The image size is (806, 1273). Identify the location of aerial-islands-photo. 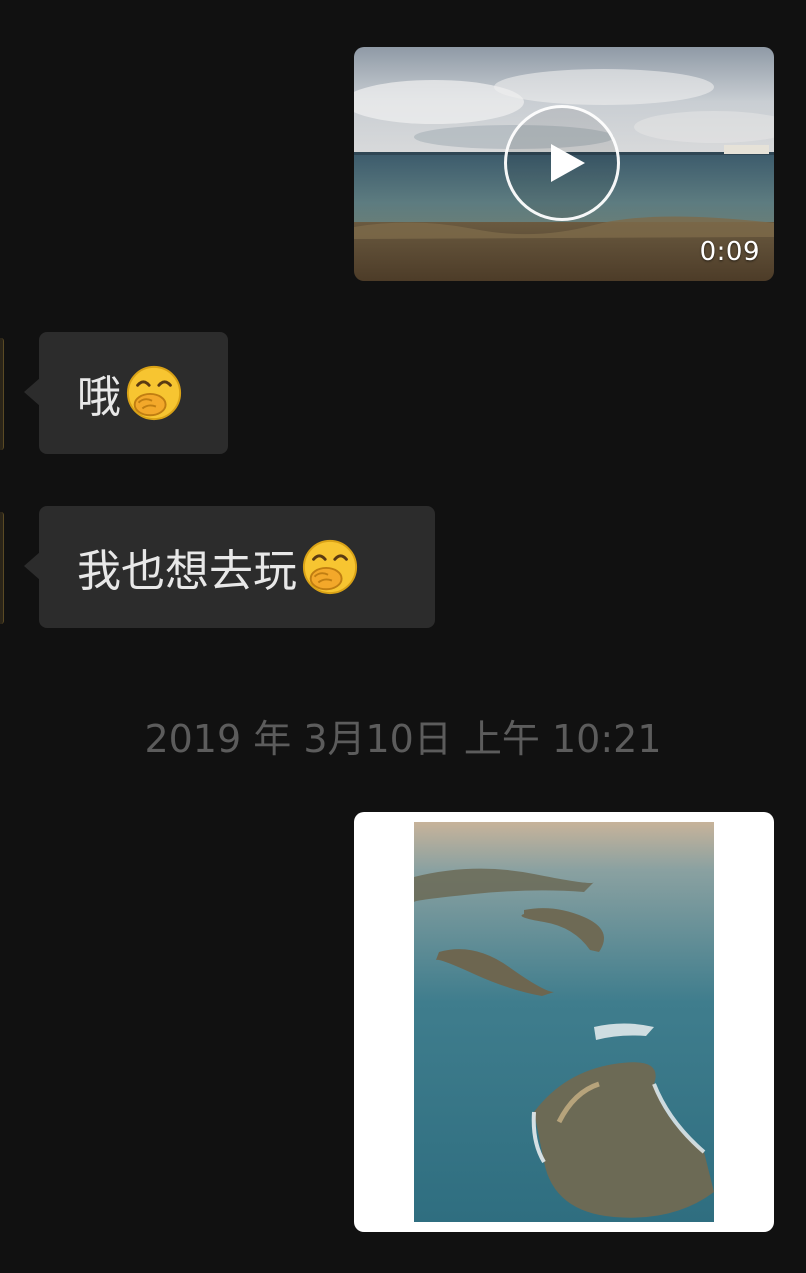
(564, 1022).